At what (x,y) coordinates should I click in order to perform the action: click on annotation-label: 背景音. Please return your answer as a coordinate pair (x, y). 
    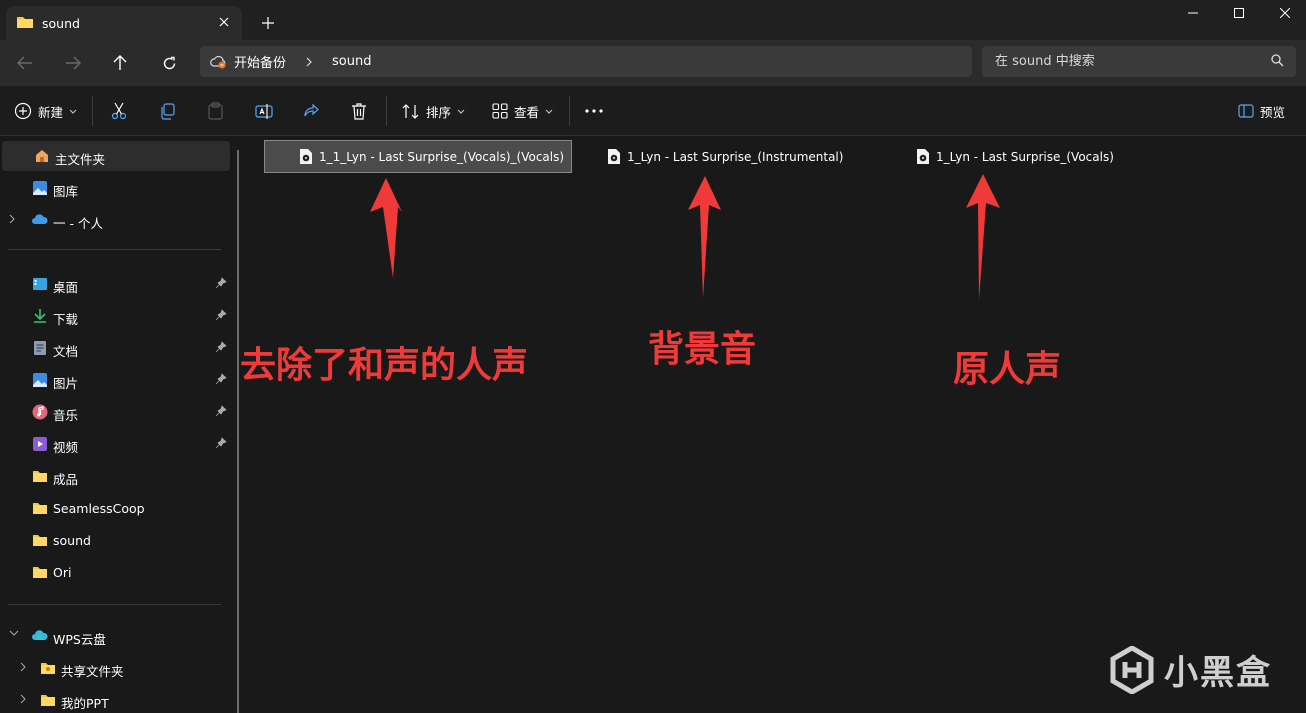
    Looking at the image, I should click on (702, 349).